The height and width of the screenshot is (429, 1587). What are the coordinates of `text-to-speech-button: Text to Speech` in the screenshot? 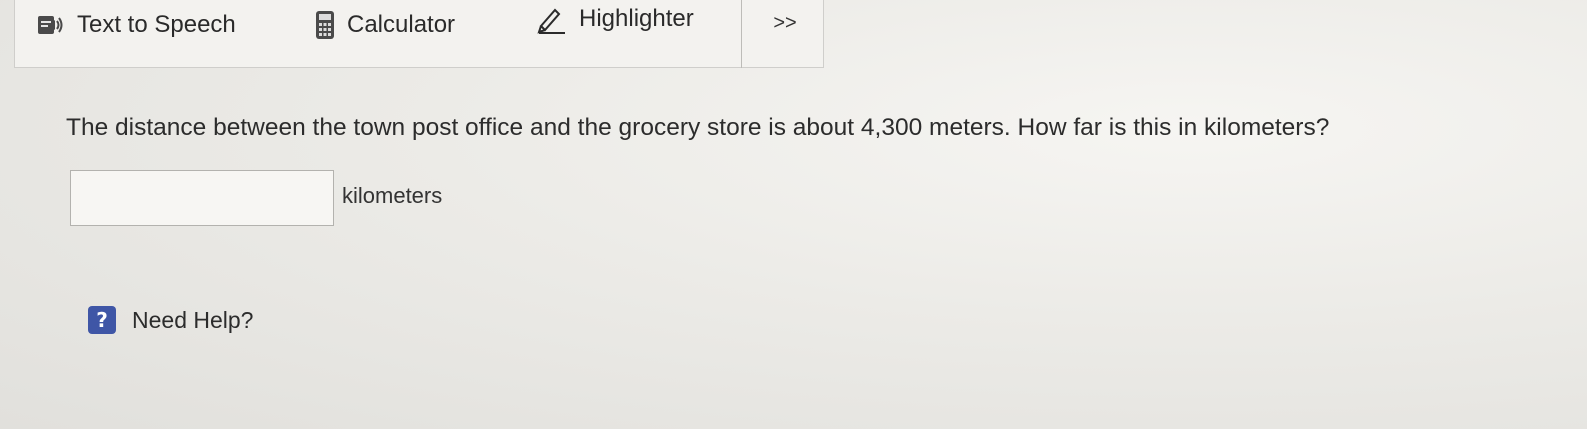 It's located at (136, 25).